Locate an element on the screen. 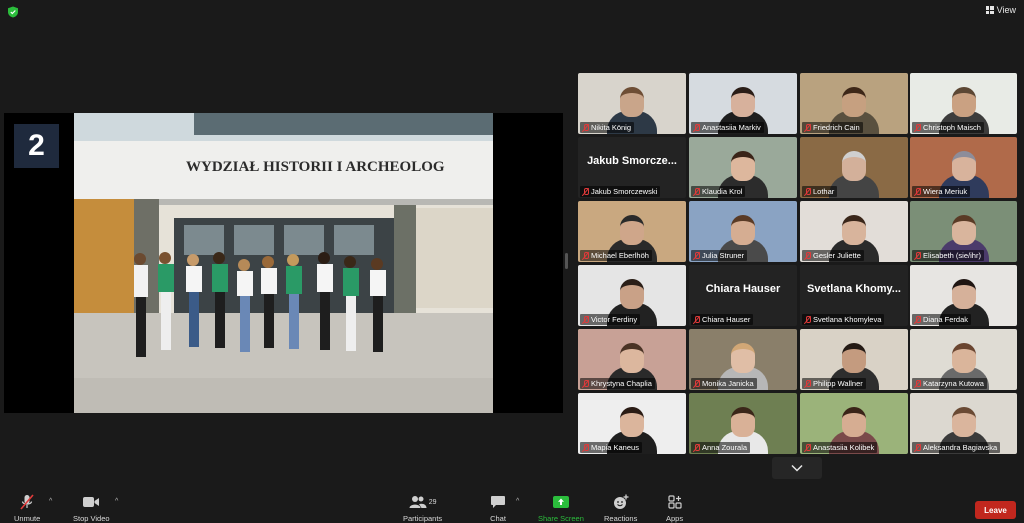 This screenshot has width=1024, height=523. chat-button: Chat is located at coordinates (498, 508).